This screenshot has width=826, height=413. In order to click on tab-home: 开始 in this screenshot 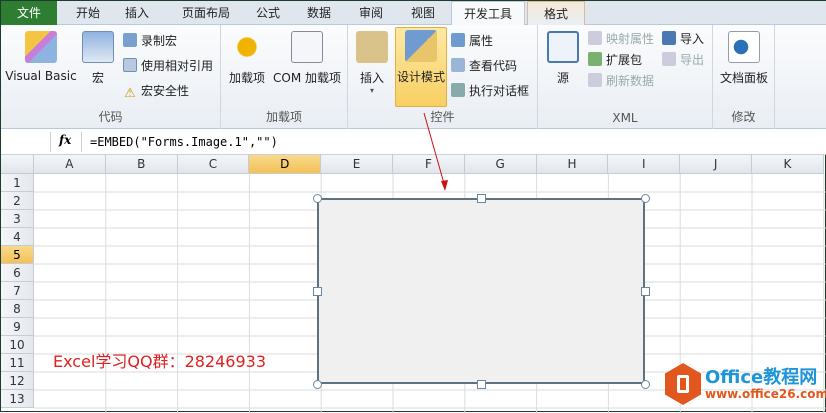, I will do `click(88, 13)`.